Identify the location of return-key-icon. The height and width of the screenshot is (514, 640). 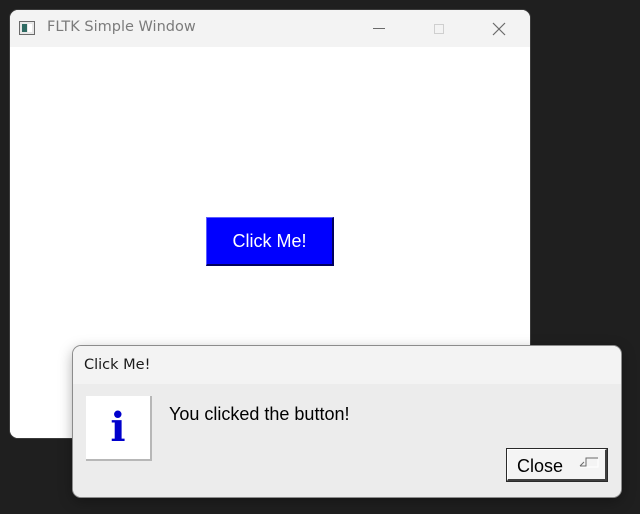
(589, 462).